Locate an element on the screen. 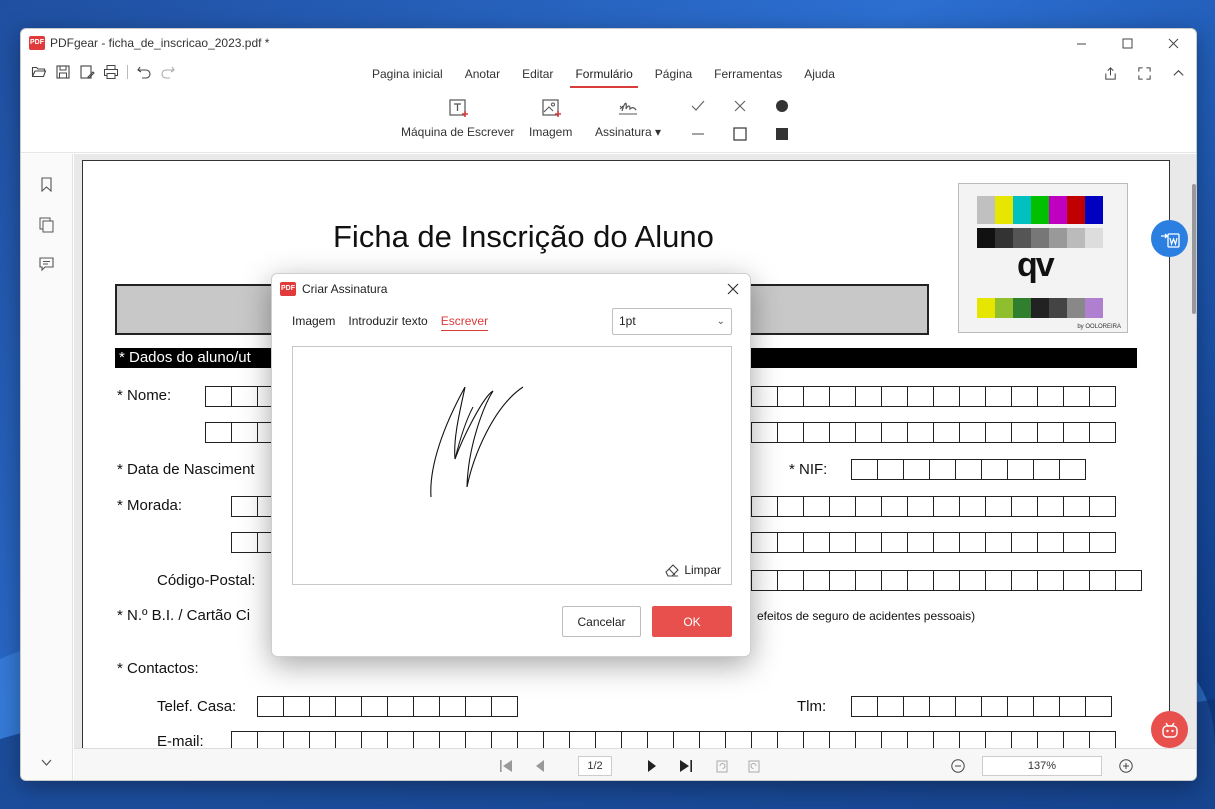 The image size is (1215, 809). bookmark-icon is located at coordinates (46, 185).